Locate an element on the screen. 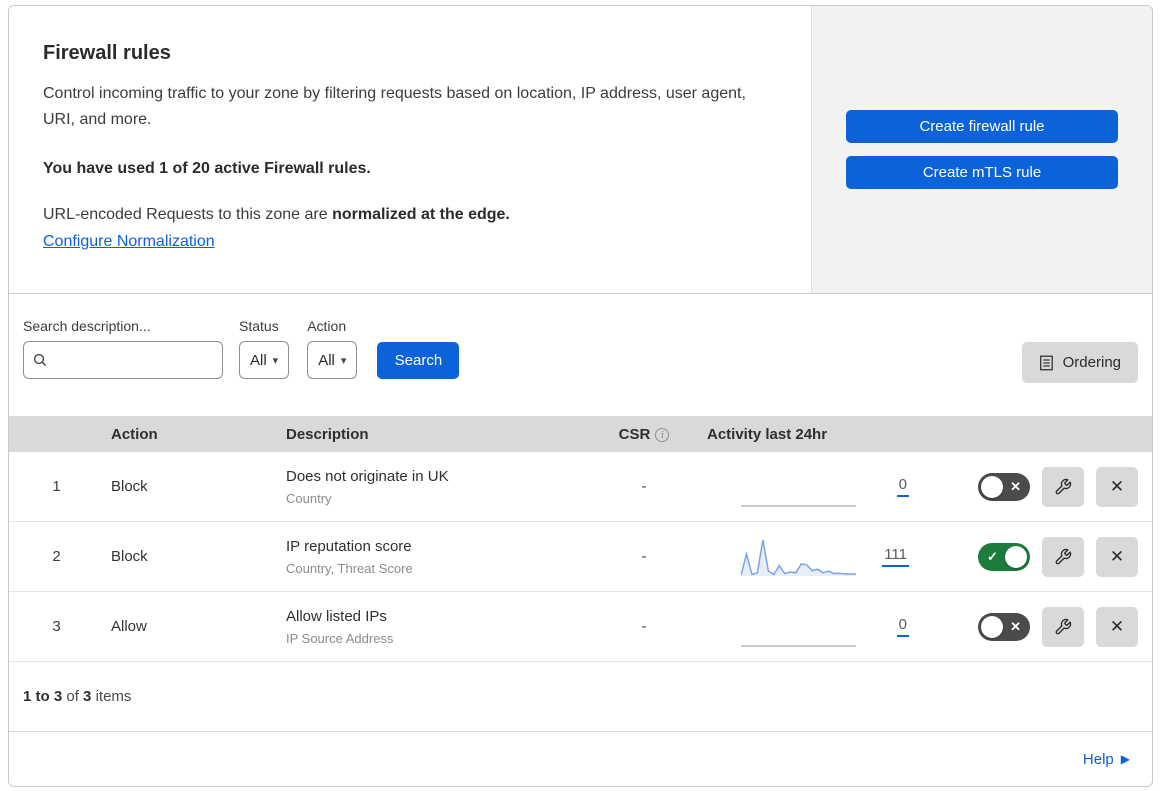  configure-normalization-link: Configure Normalization is located at coordinates (129, 242).